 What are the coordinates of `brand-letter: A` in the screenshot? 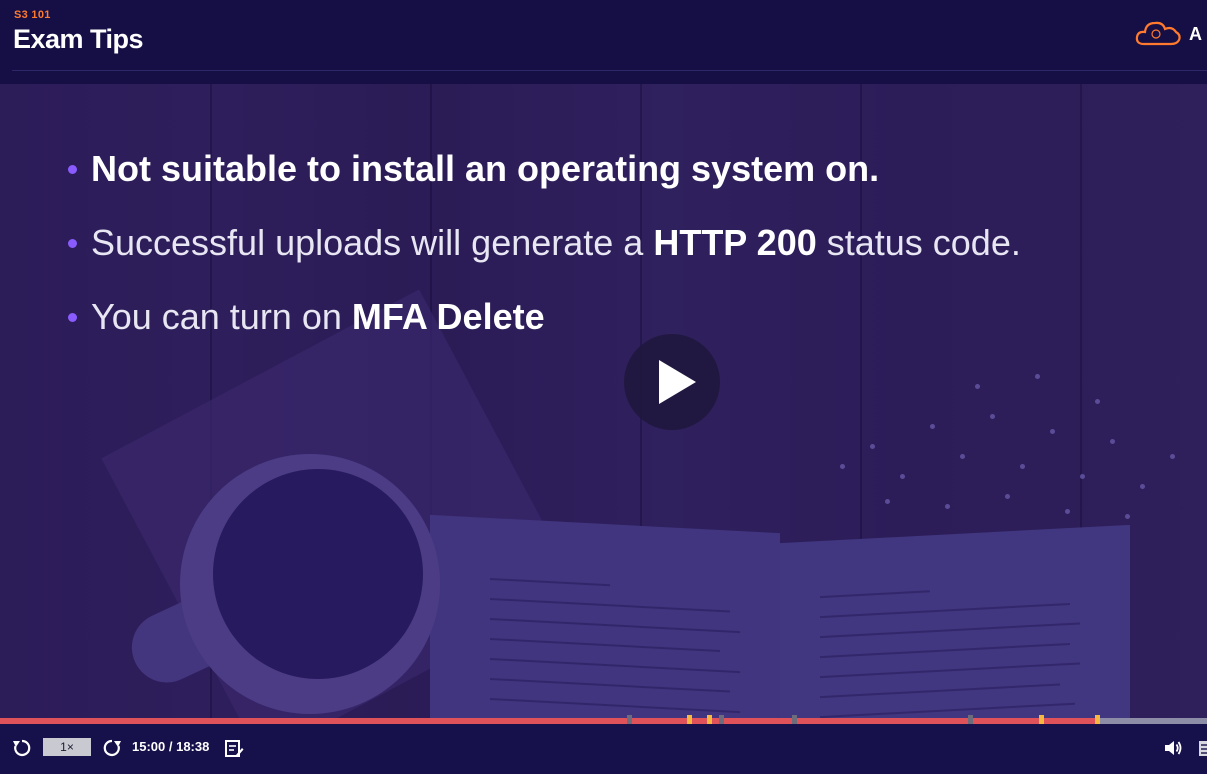 It's located at (1195, 34).